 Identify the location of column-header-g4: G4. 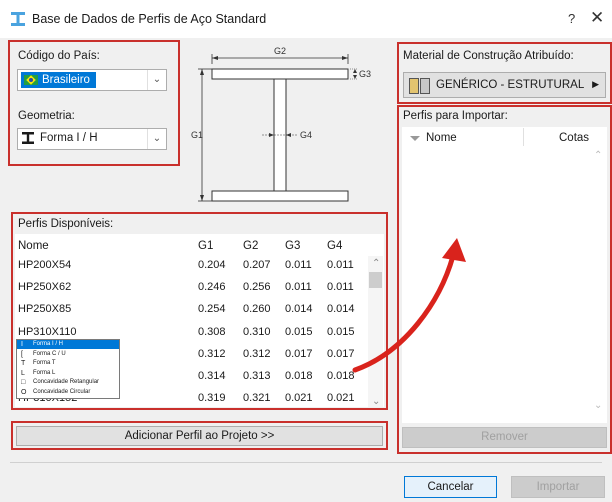
(334, 246).